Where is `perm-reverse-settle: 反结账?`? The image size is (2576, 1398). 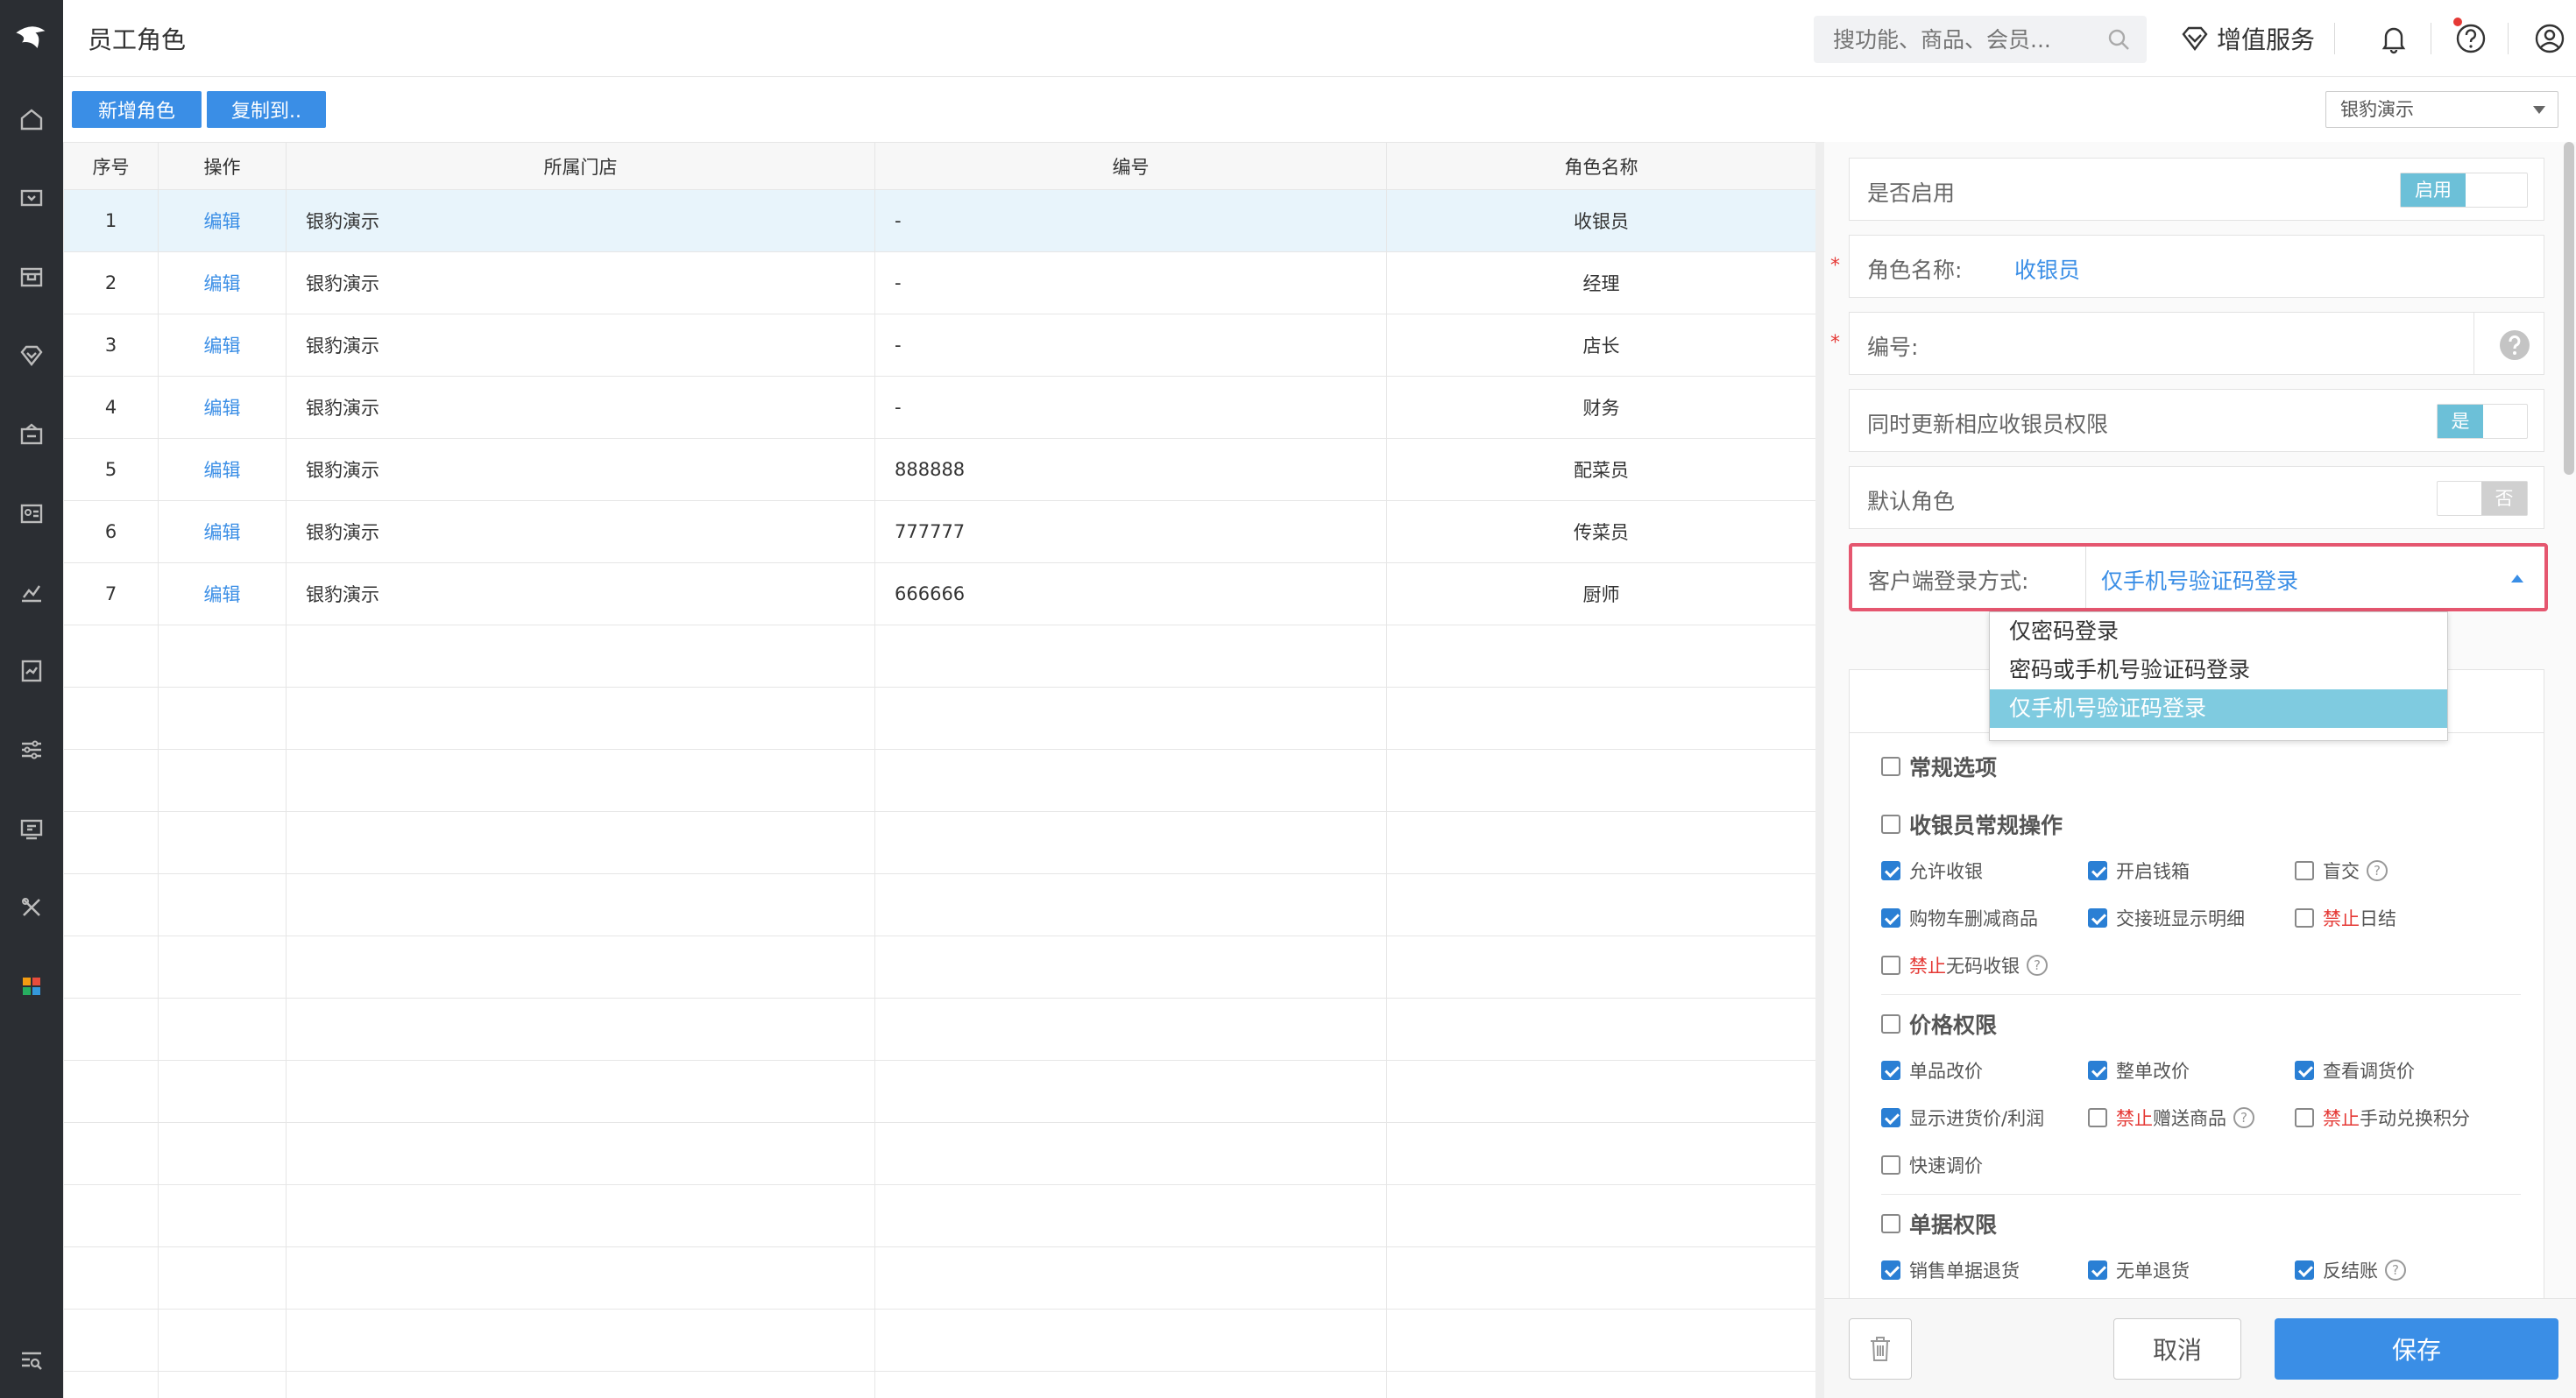
perm-reverse-settle: 反结账? is located at coordinates (2350, 1270).